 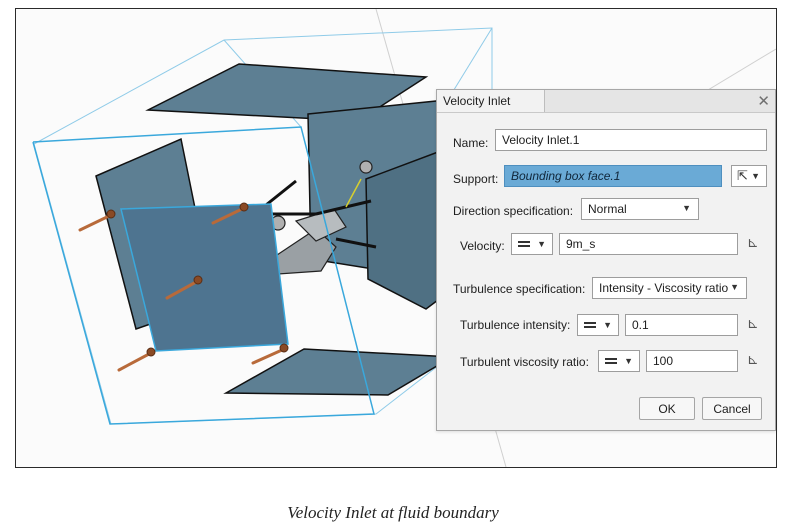 I want to click on dialog-titlebar: Velocity Inlet ✕, so click(x=606, y=101).